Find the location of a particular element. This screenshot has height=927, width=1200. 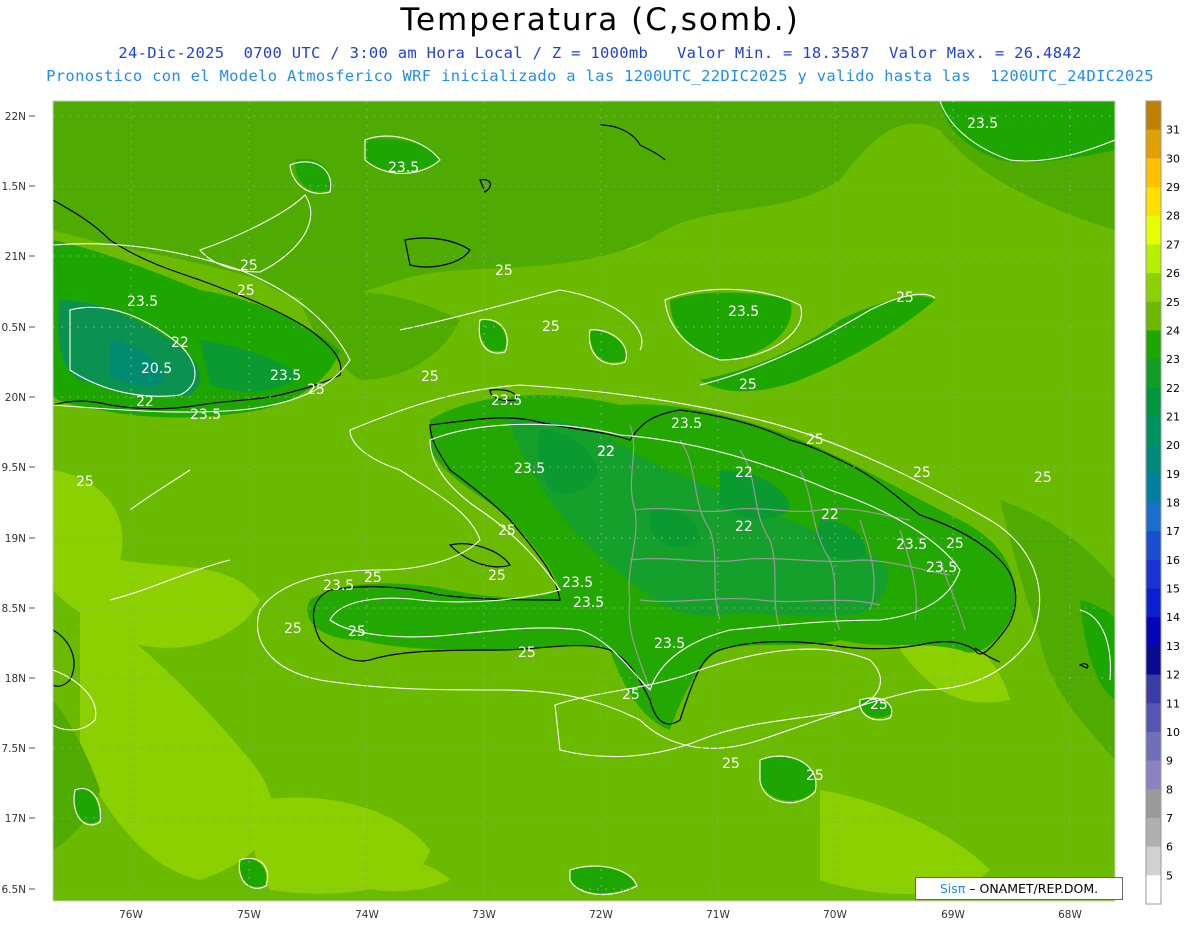

colorbar-label: 28 is located at coordinates (1173, 216).